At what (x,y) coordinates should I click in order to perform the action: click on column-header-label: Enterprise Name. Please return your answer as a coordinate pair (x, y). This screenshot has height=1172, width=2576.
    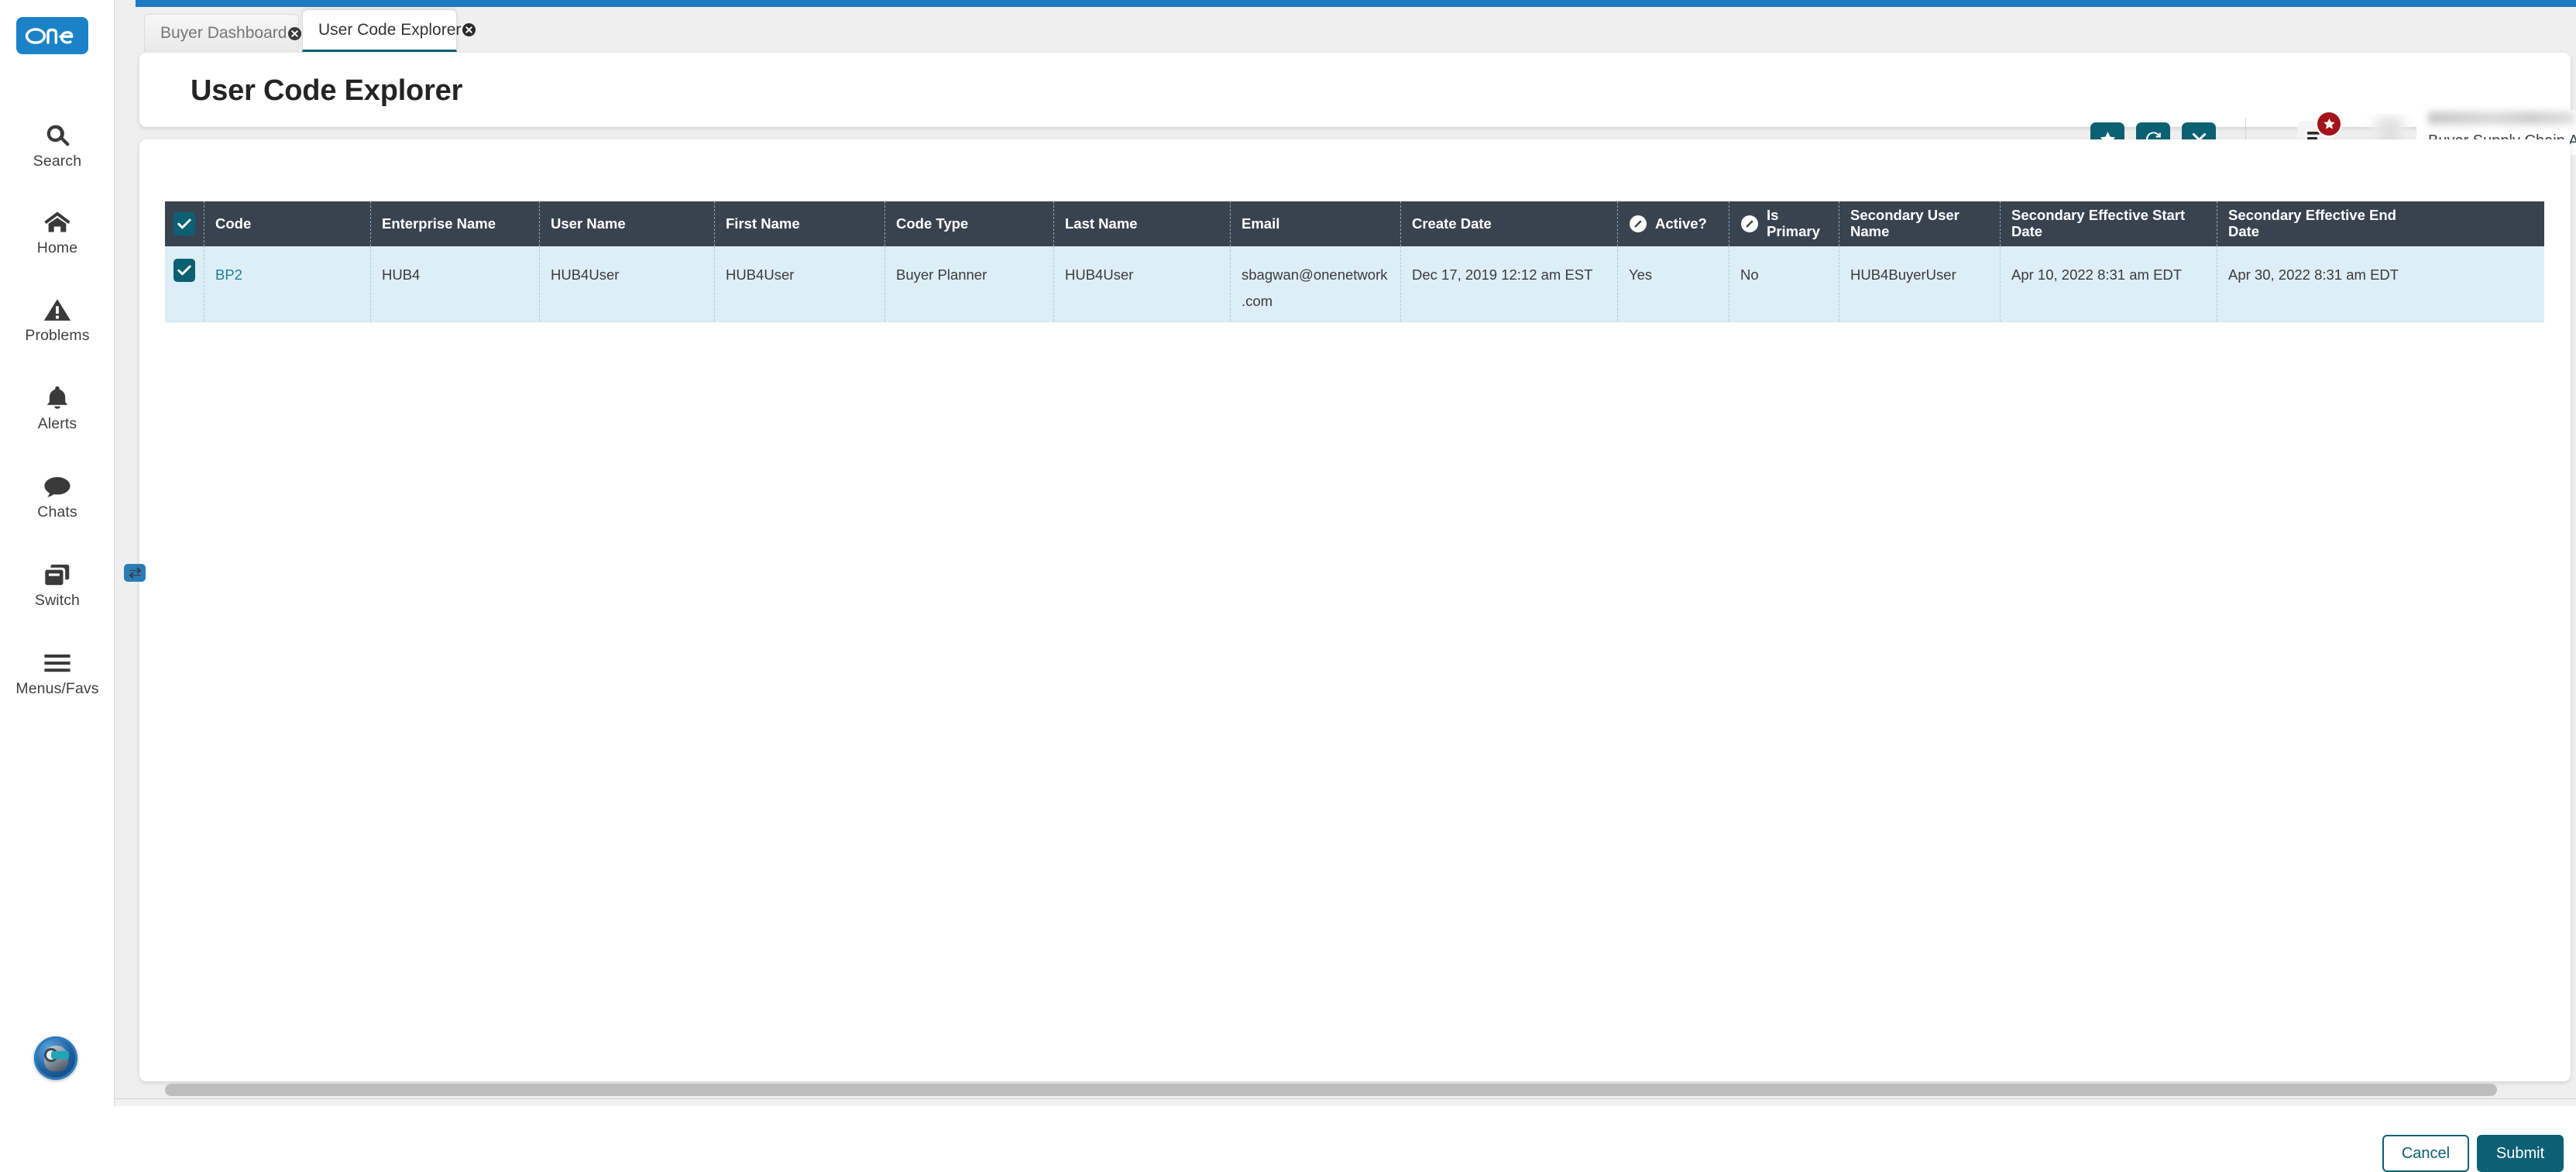
    Looking at the image, I should click on (439, 223).